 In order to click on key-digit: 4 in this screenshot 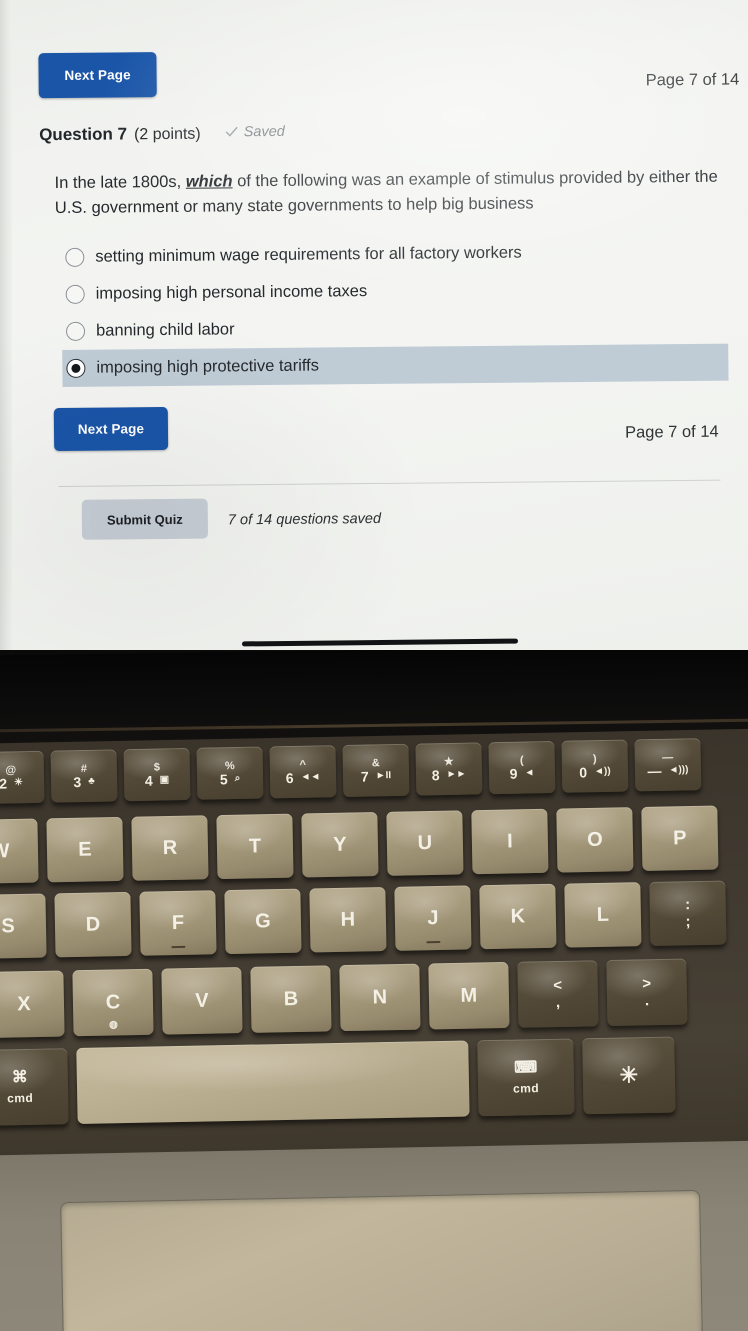, I will do `click(148, 780)`.